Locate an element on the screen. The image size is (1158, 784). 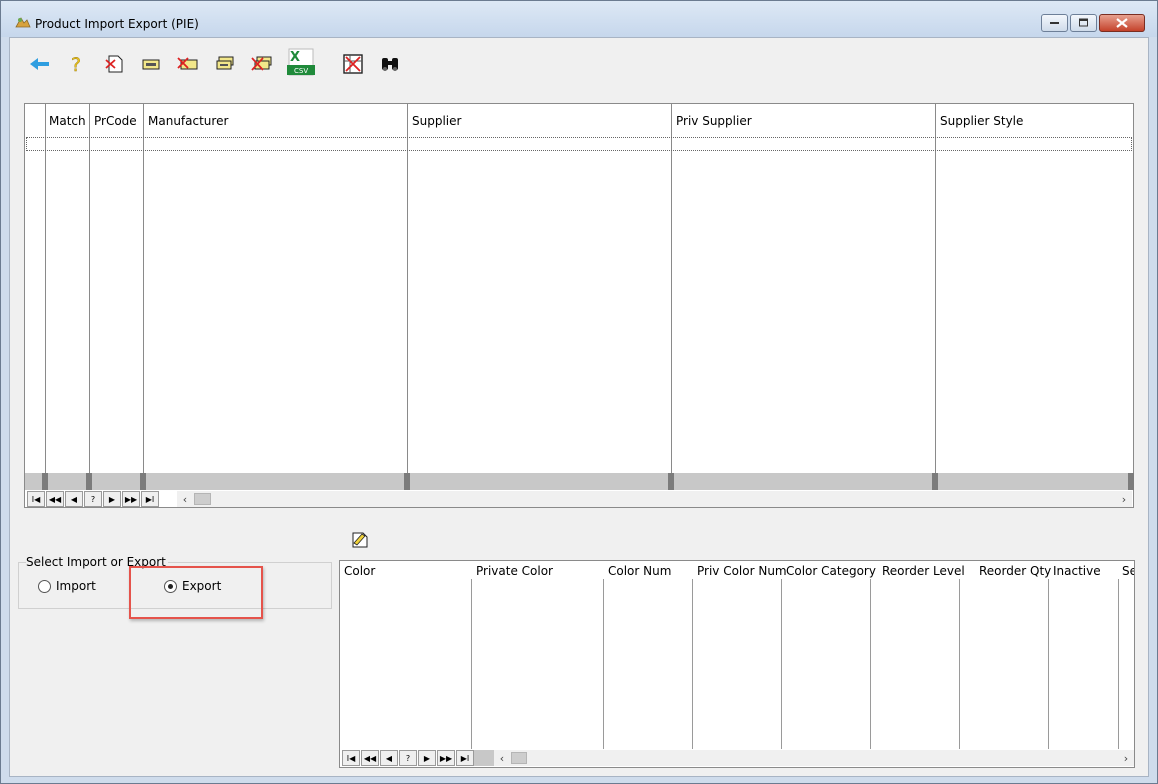
column-header-color: Color is located at coordinates (359, 571).